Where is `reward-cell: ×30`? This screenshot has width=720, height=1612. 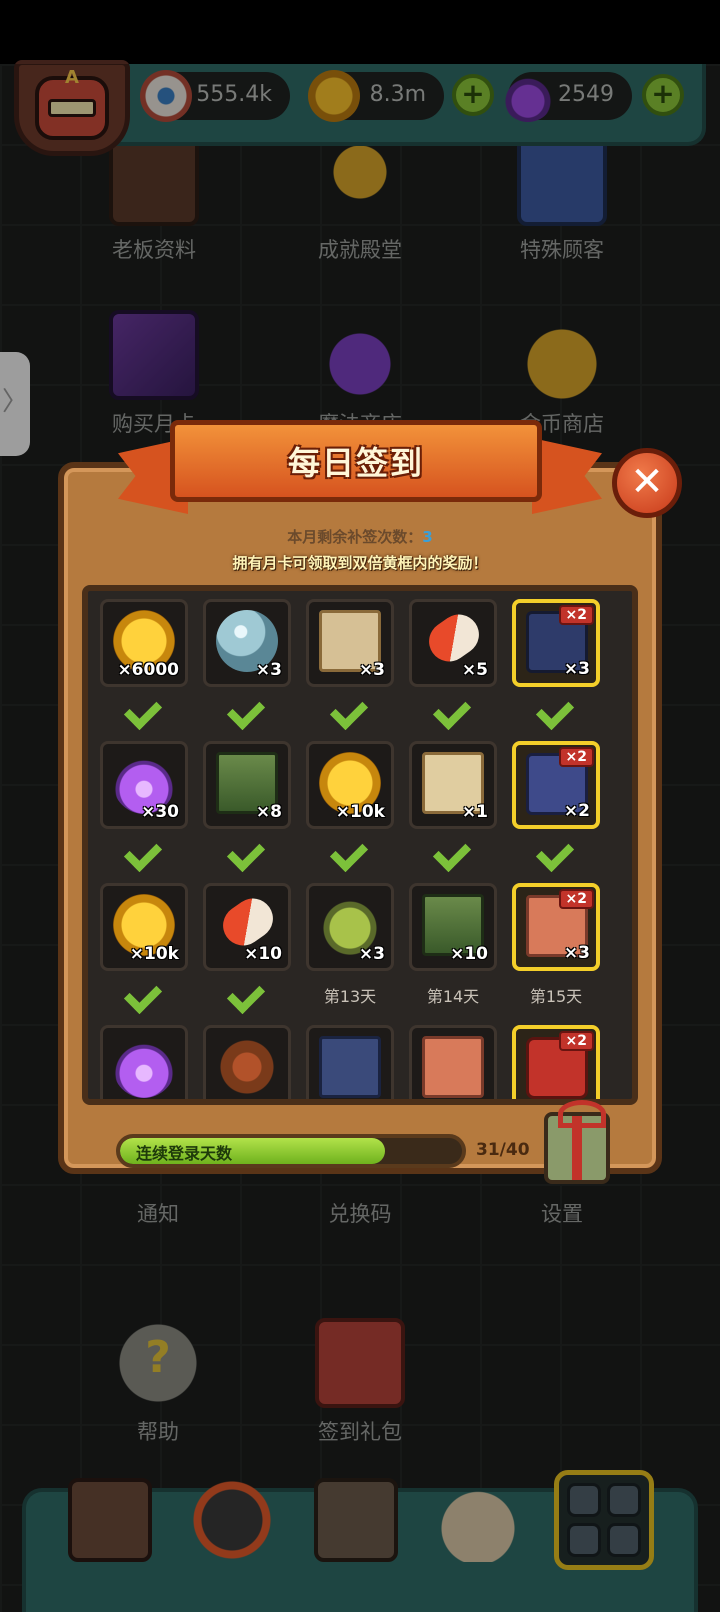 reward-cell: ×30 is located at coordinates (144, 785).